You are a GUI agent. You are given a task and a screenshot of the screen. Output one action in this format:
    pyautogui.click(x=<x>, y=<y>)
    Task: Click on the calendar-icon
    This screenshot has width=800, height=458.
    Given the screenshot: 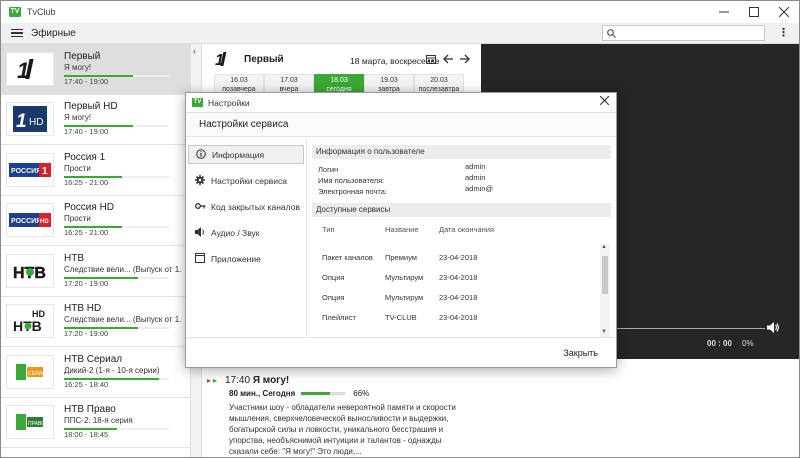 What is the action you would take?
    pyautogui.click(x=431, y=60)
    